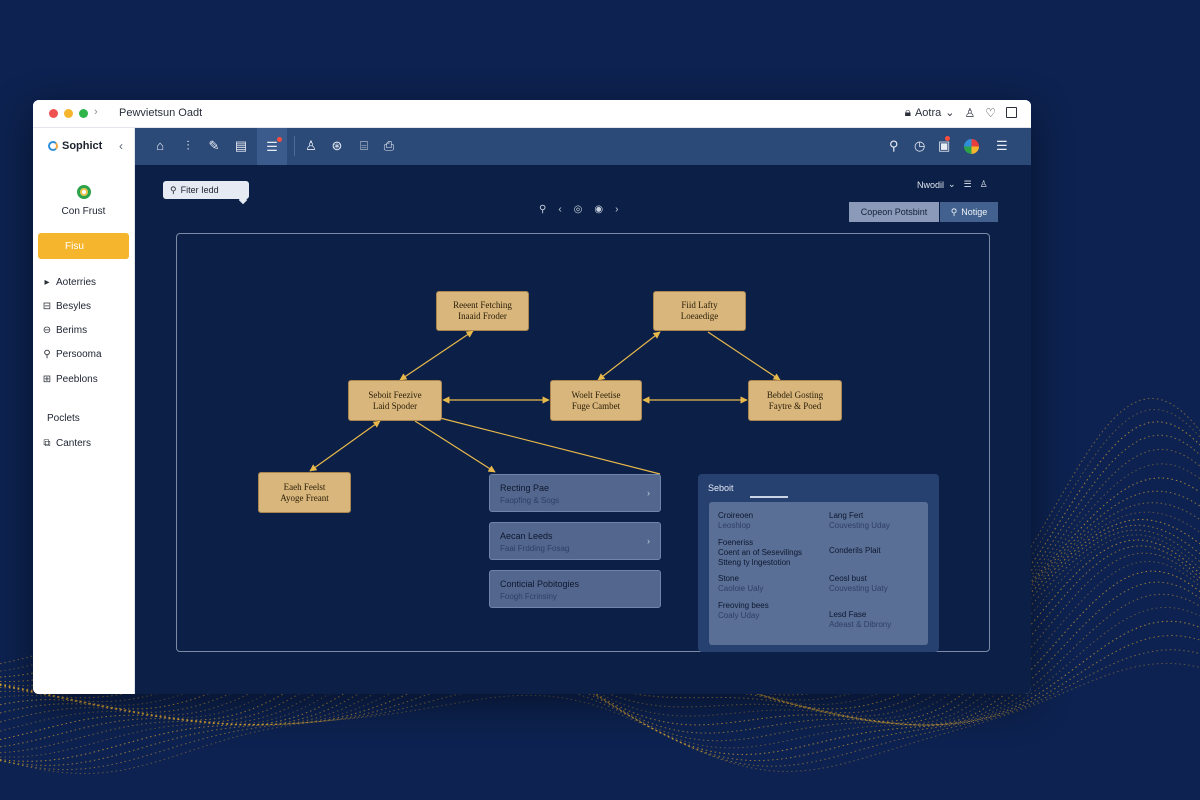  Describe the element at coordinates (894, 212) in the screenshot. I see `primary-button: Copeon Potsbint` at that location.